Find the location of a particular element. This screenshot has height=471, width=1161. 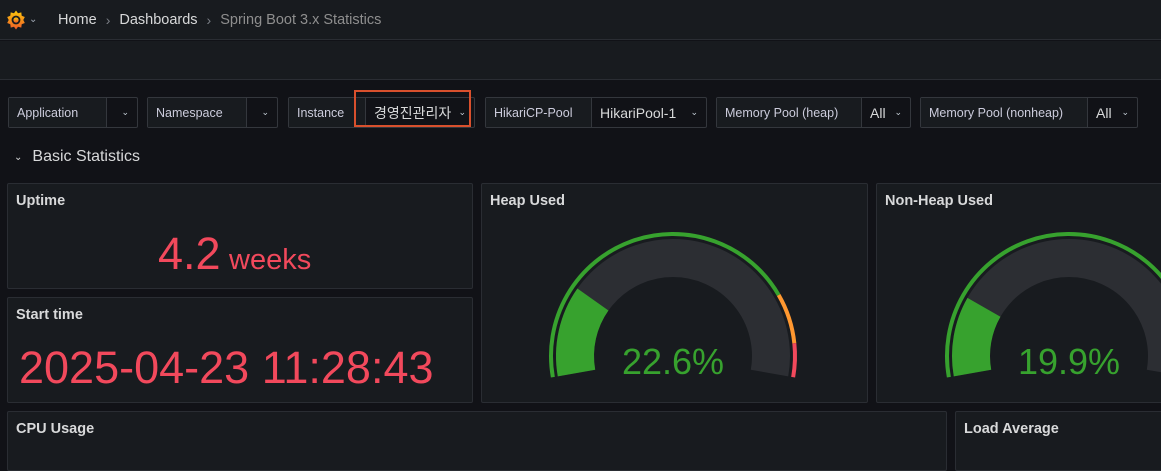

panel-uptime: Uptime 4.2 weeks is located at coordinates (240, 236).